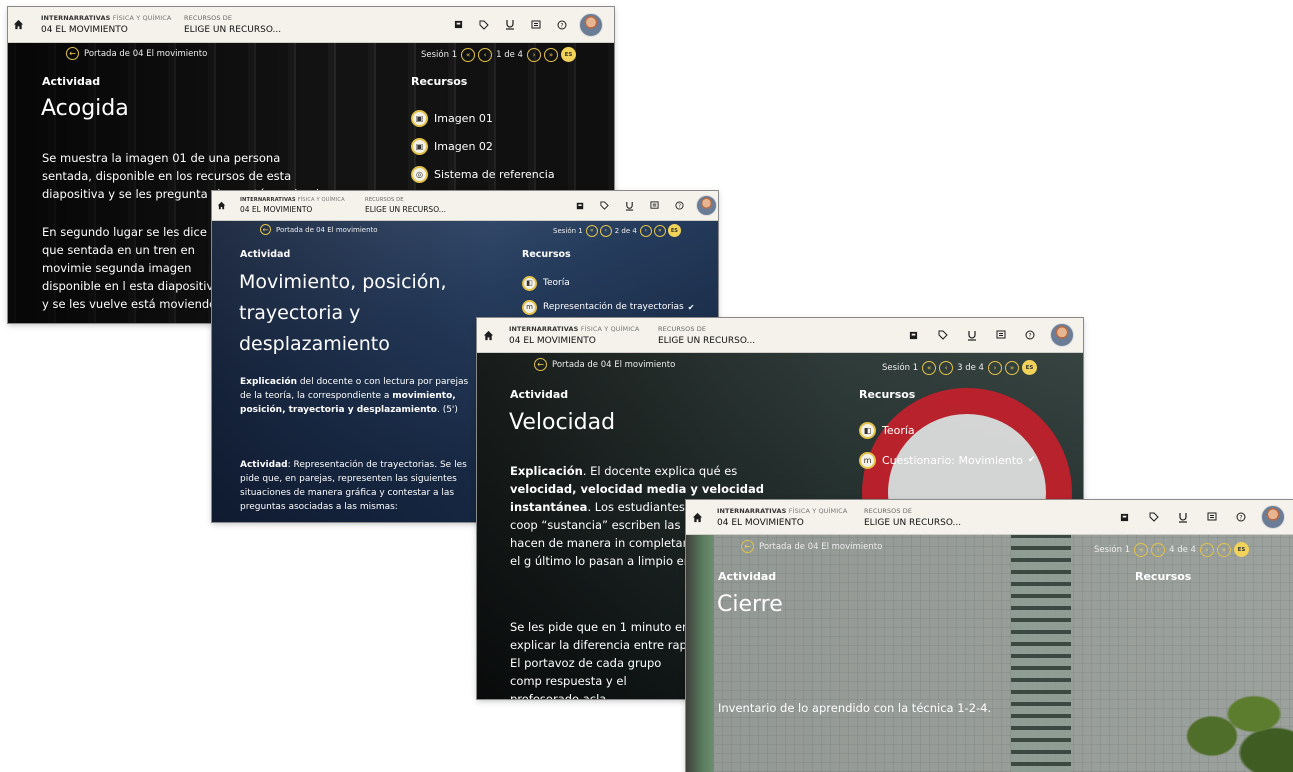 The height and width of the screenshot is (772, 1293). I want to click on resource-item: ▣ Imagen 02, so click(483, 146).